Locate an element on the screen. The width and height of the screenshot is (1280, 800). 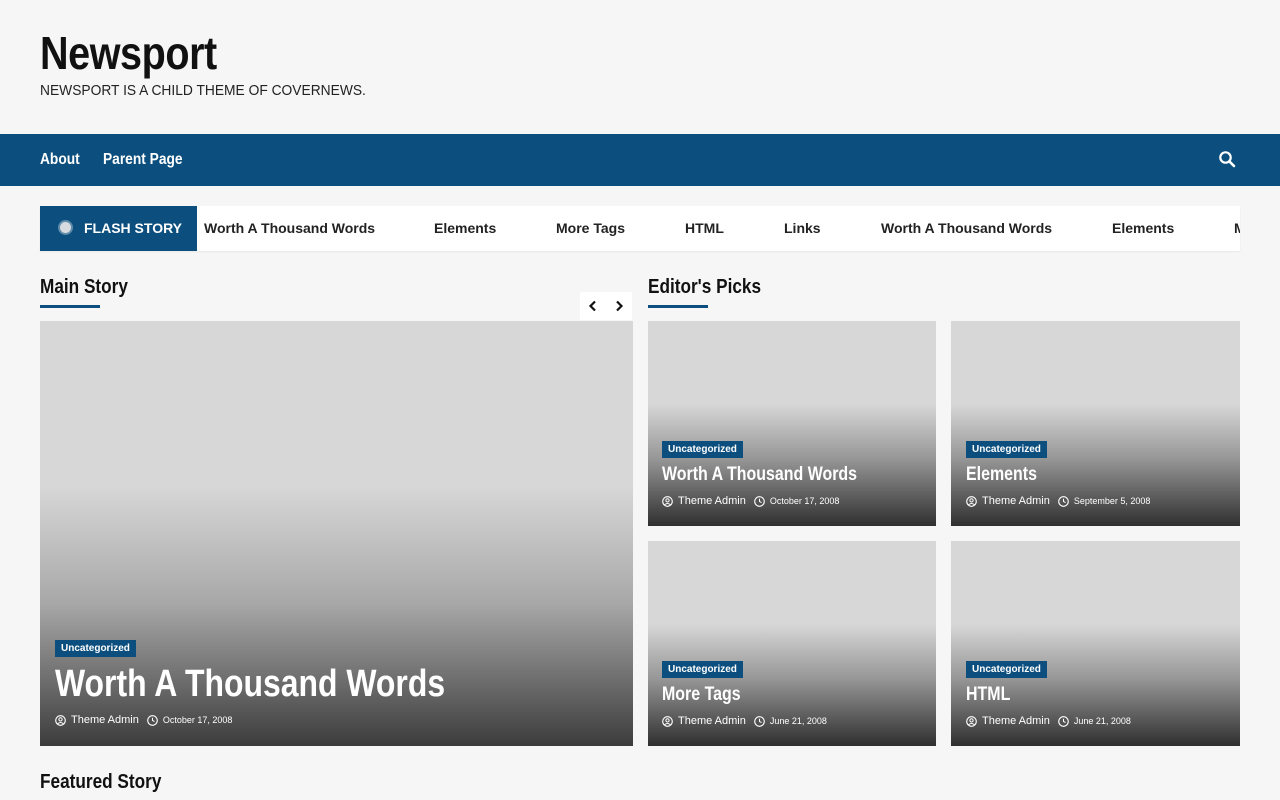
flash-story-label: FLASH STORY is located at coordinates (118, 228).